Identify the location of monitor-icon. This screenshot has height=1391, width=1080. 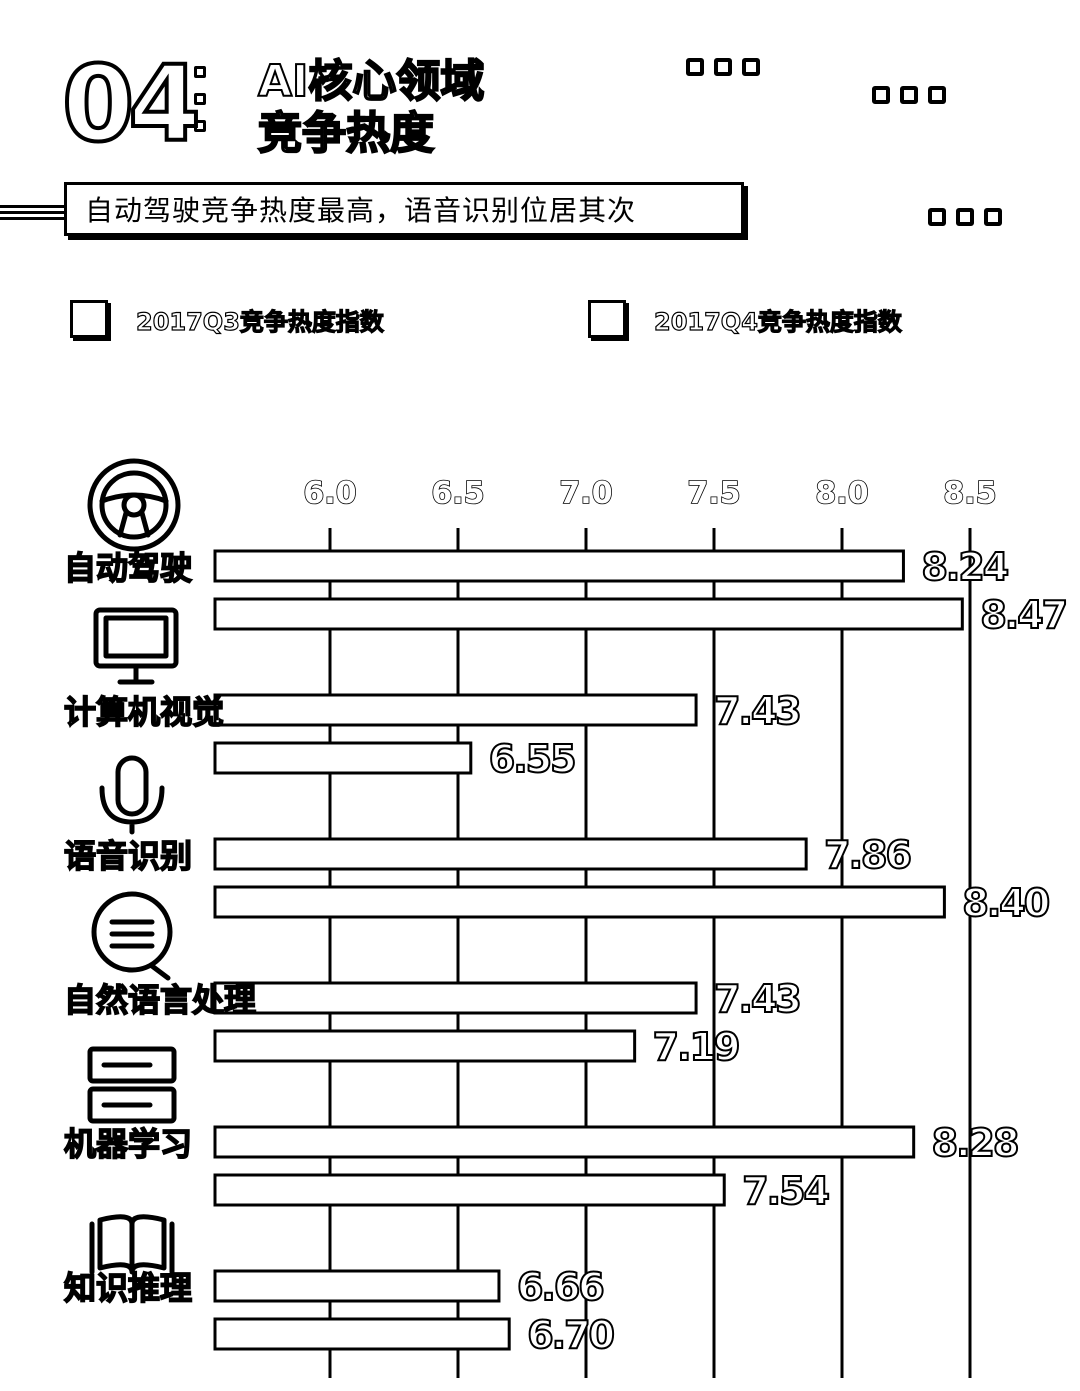
(136, 646).